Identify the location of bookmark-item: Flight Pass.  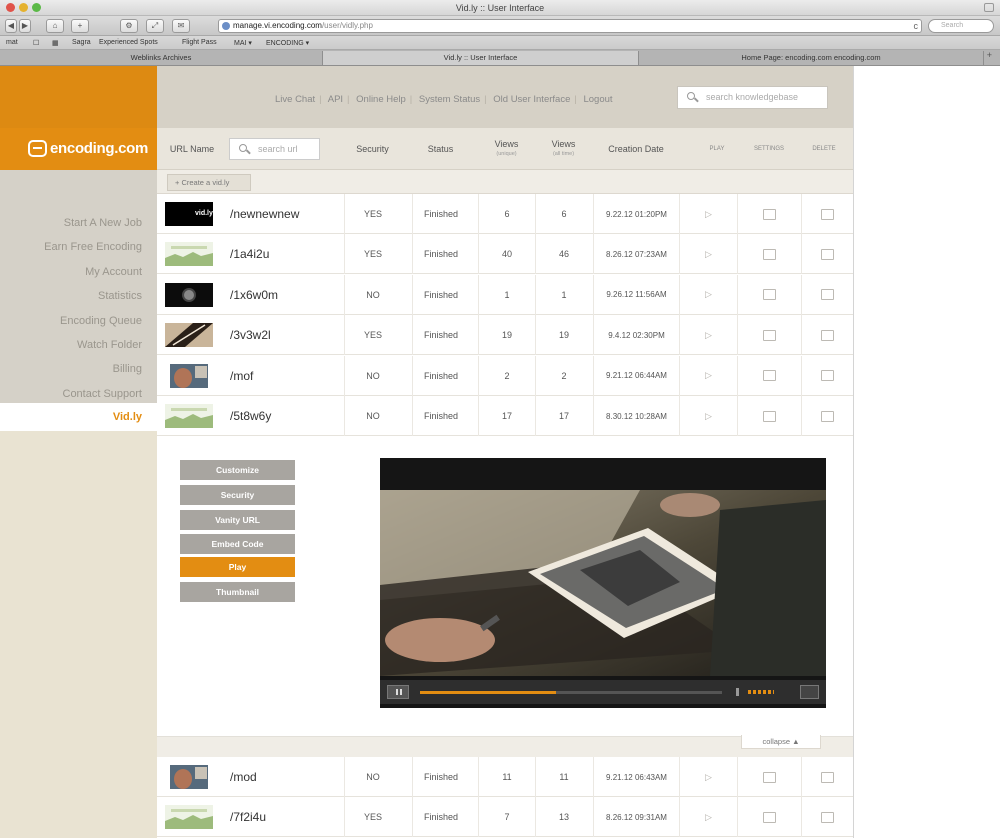
(199, 42).